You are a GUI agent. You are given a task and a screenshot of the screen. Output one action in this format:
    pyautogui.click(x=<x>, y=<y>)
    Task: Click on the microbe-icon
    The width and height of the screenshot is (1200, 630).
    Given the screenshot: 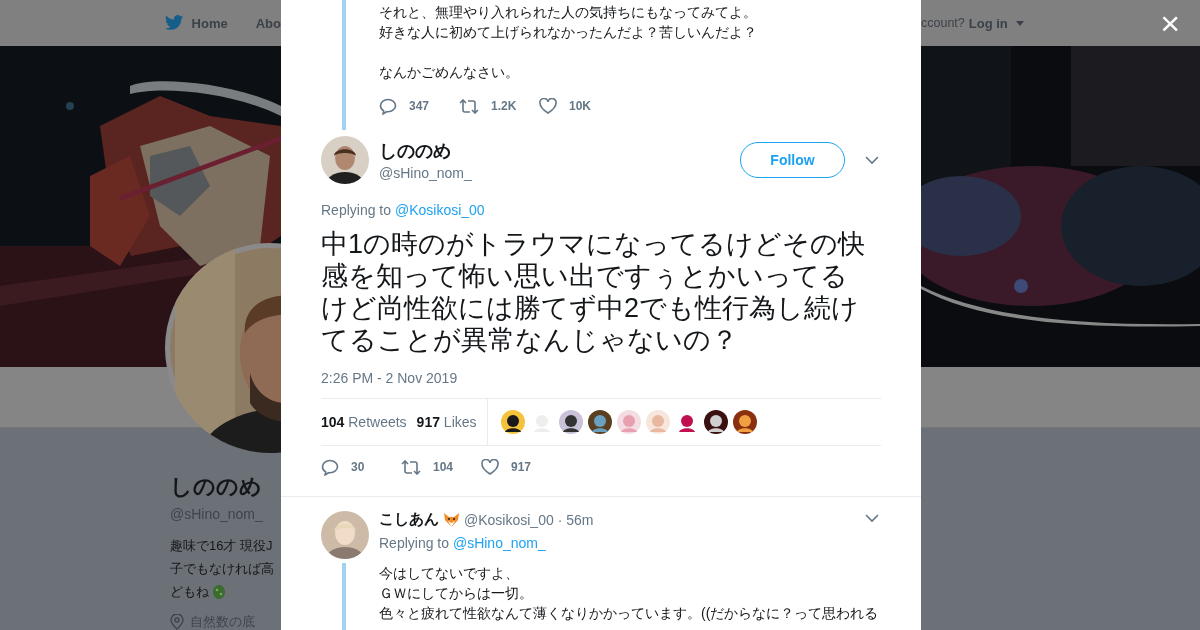 What is the action you would take?
    pyautogui.click(x=219, y=591)
    